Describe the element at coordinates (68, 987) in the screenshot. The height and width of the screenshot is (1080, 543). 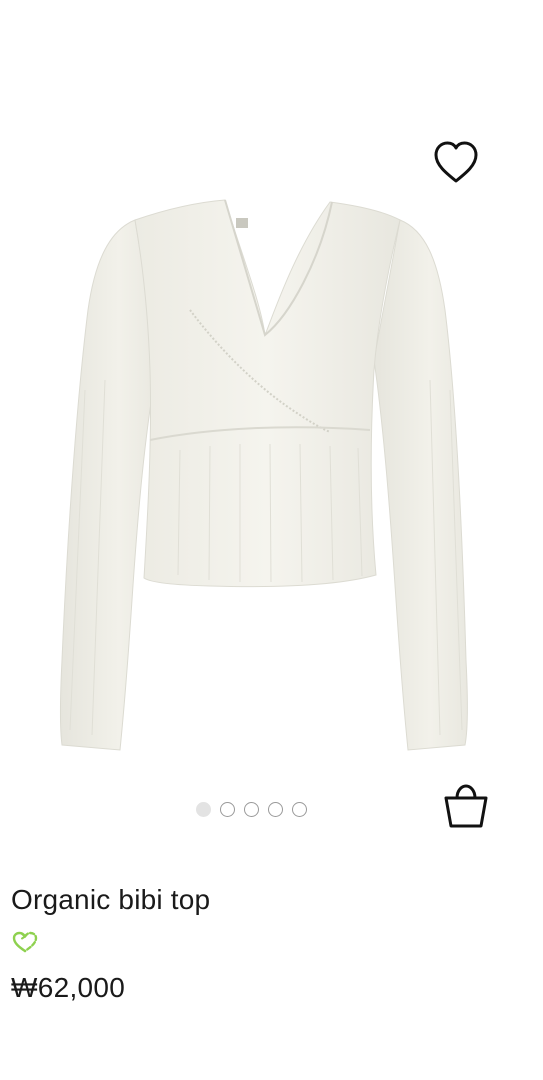
I see `product-price: ₩62,000` at that location.